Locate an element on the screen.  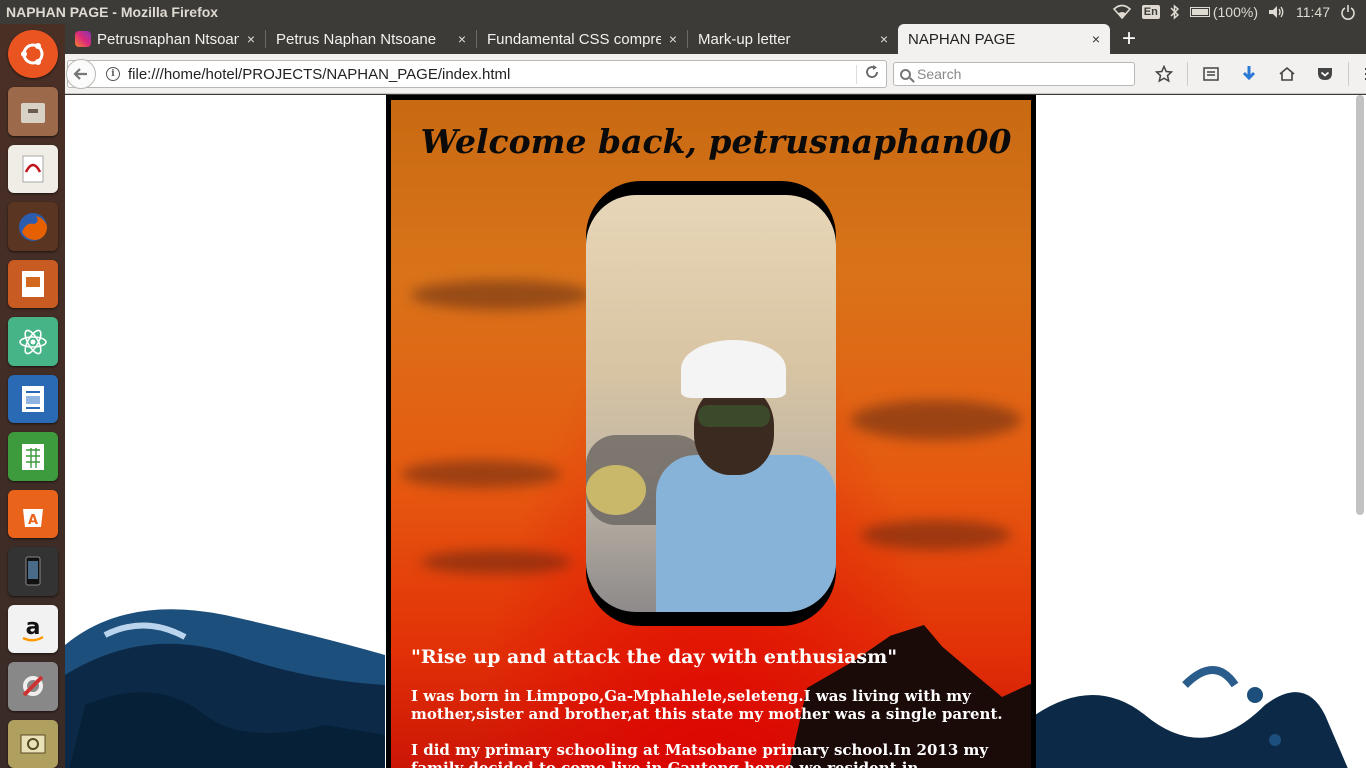
svg-text: a is located at coordinates (32, 627).